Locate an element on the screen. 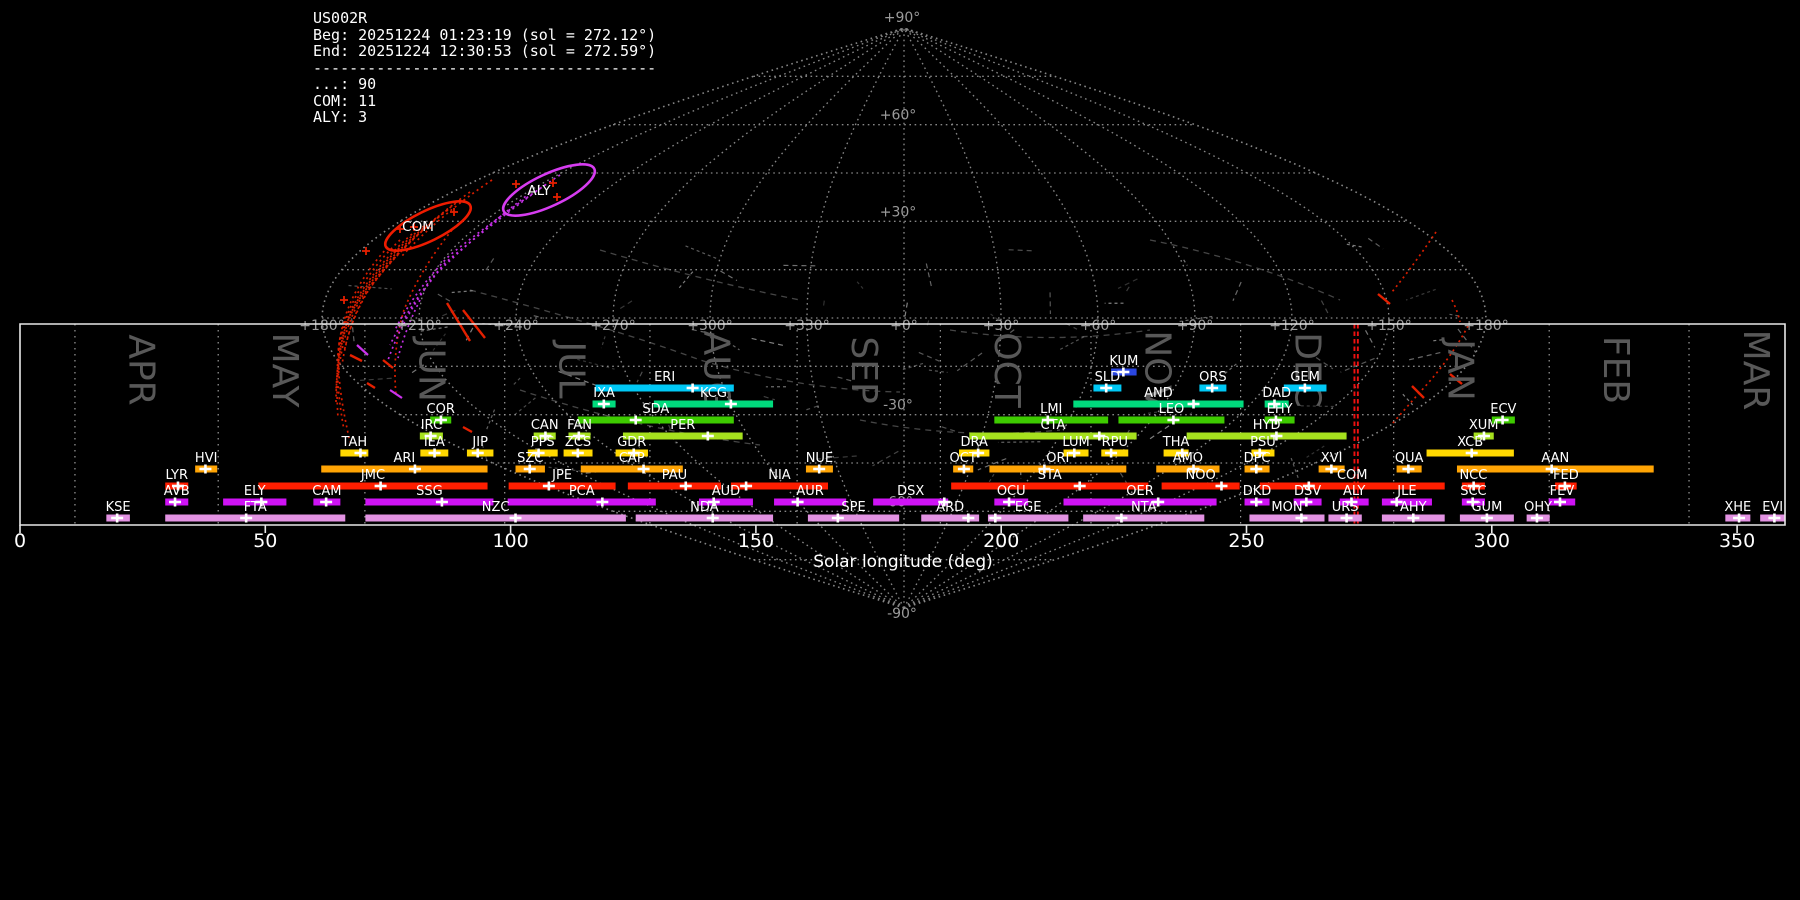  shower-label-NTA: NTA is located at coordinates (1144, 507).